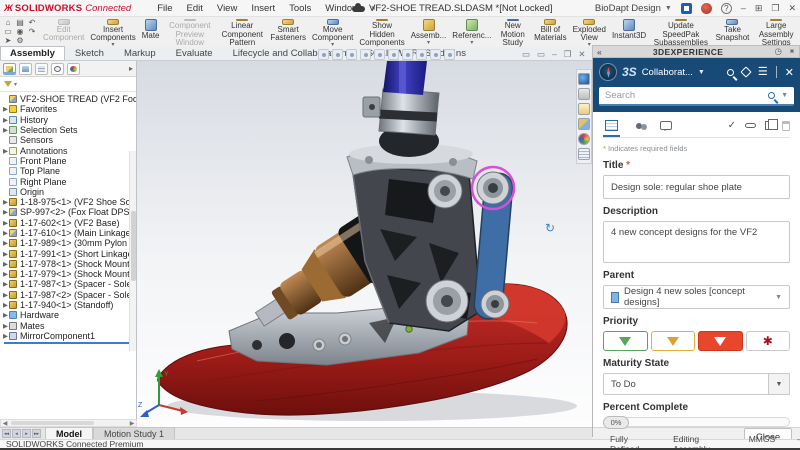  I want to click on tab-motion-study: Motion Study 1, so click(134, 433).